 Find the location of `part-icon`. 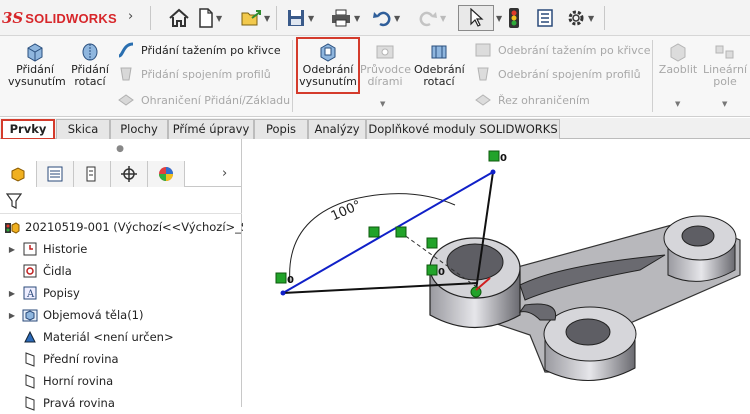

part-icon is located at coordinates (12, 228).